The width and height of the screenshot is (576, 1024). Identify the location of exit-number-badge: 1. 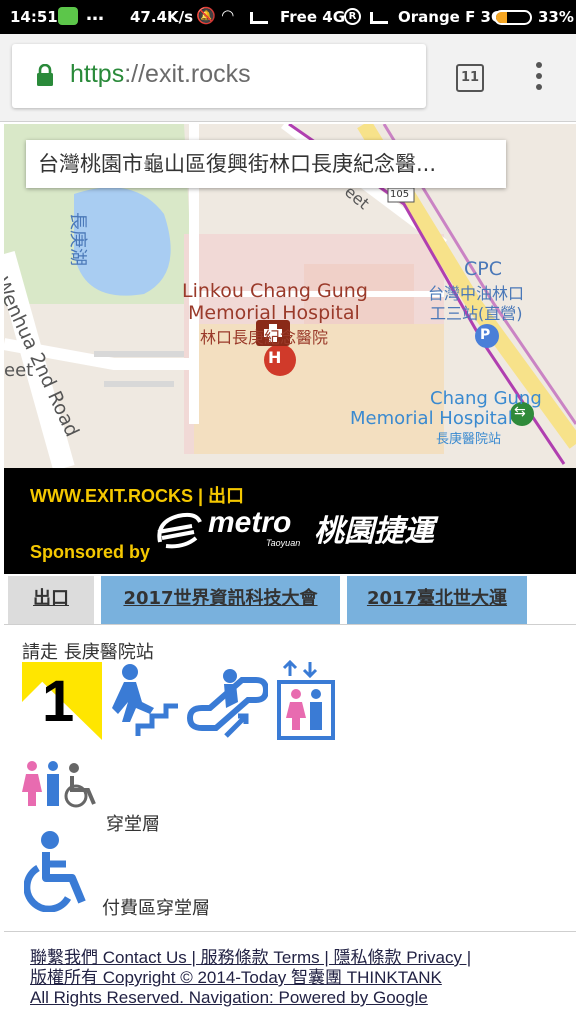
(62, 701).